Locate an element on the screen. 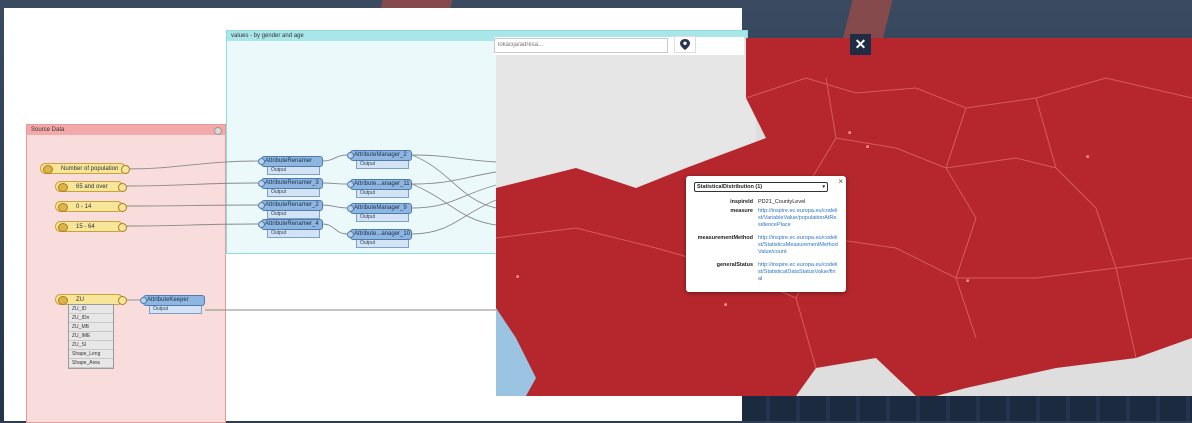  feature-select-value: StatisticalDistribution (1) is located at coordinates (730, 187).